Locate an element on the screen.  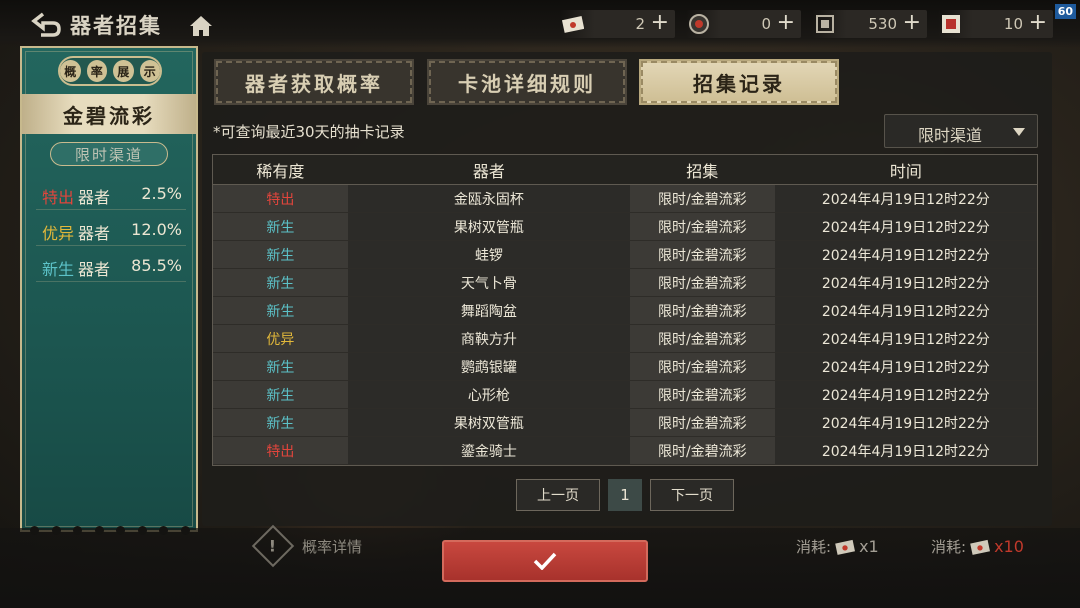
add-envelope-button: + is located at coordinates (660, 22).